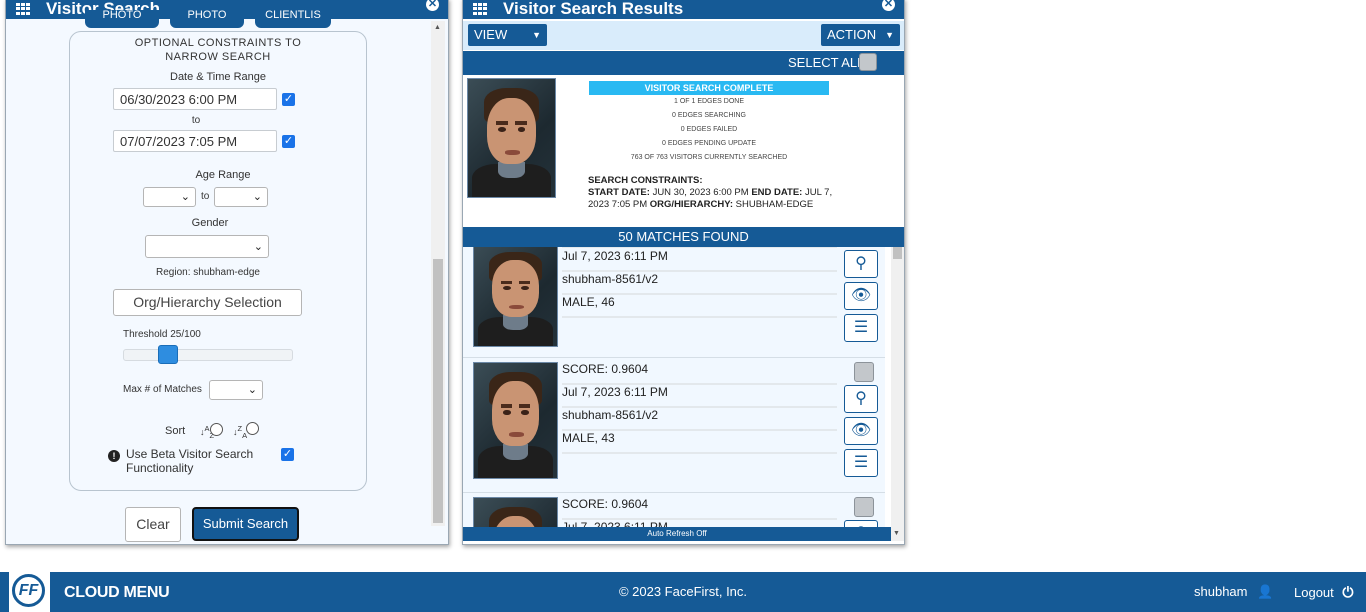  I want to click on matches-found-bar: 50 MATCHES FOUND, so click(683, 237).